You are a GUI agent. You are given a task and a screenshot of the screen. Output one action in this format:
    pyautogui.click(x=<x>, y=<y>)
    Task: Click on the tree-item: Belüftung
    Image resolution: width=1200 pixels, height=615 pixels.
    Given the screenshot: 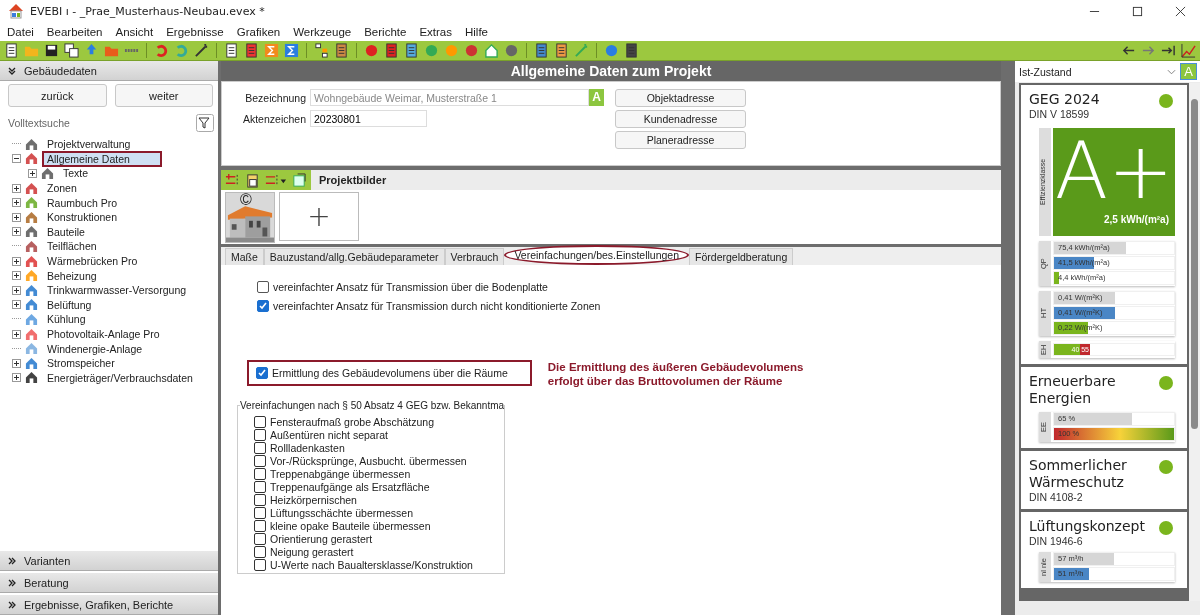 What is the action you would take?
    pyautogui.click(x=69, y=304)
    